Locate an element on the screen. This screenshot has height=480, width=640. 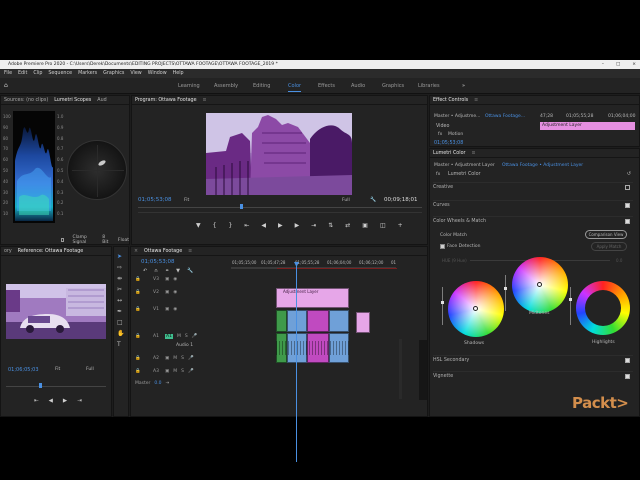
workspace-tab-effects: Effects is located at coordinates (326, 86).